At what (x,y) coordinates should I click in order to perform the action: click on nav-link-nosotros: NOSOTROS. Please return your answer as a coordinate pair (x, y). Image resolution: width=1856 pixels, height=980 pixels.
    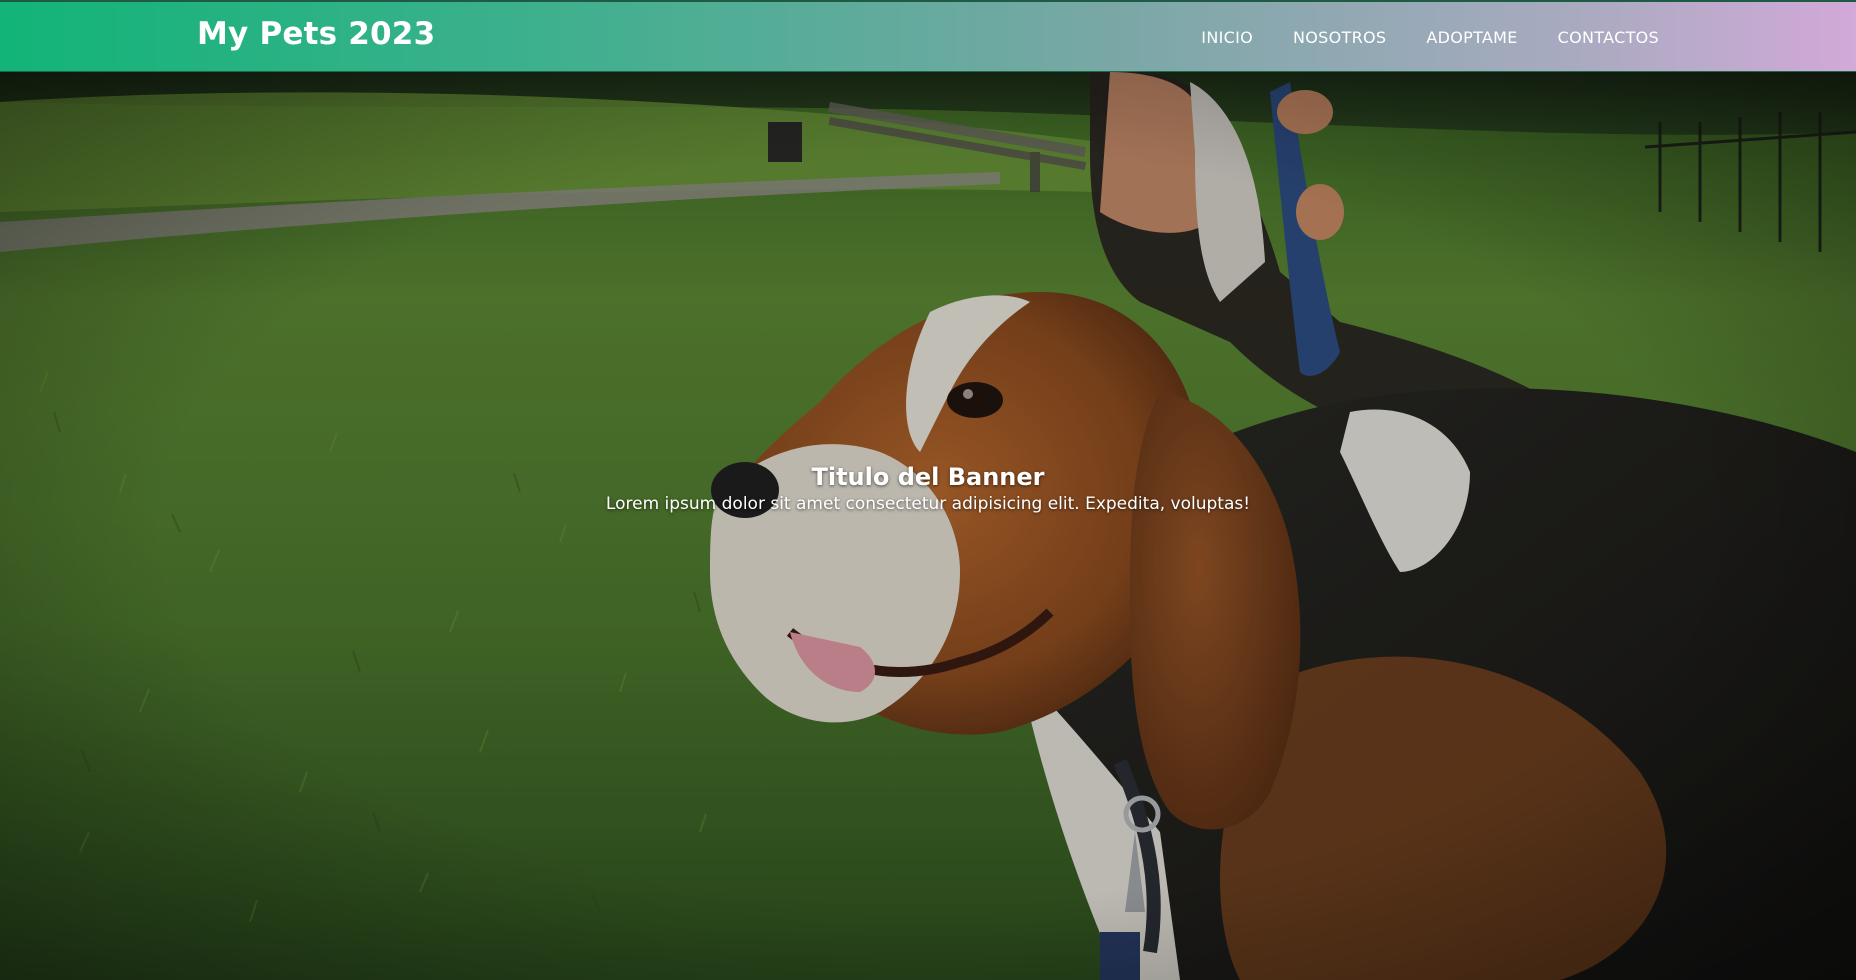
    Looking at the image, I should click on (1339, 37).